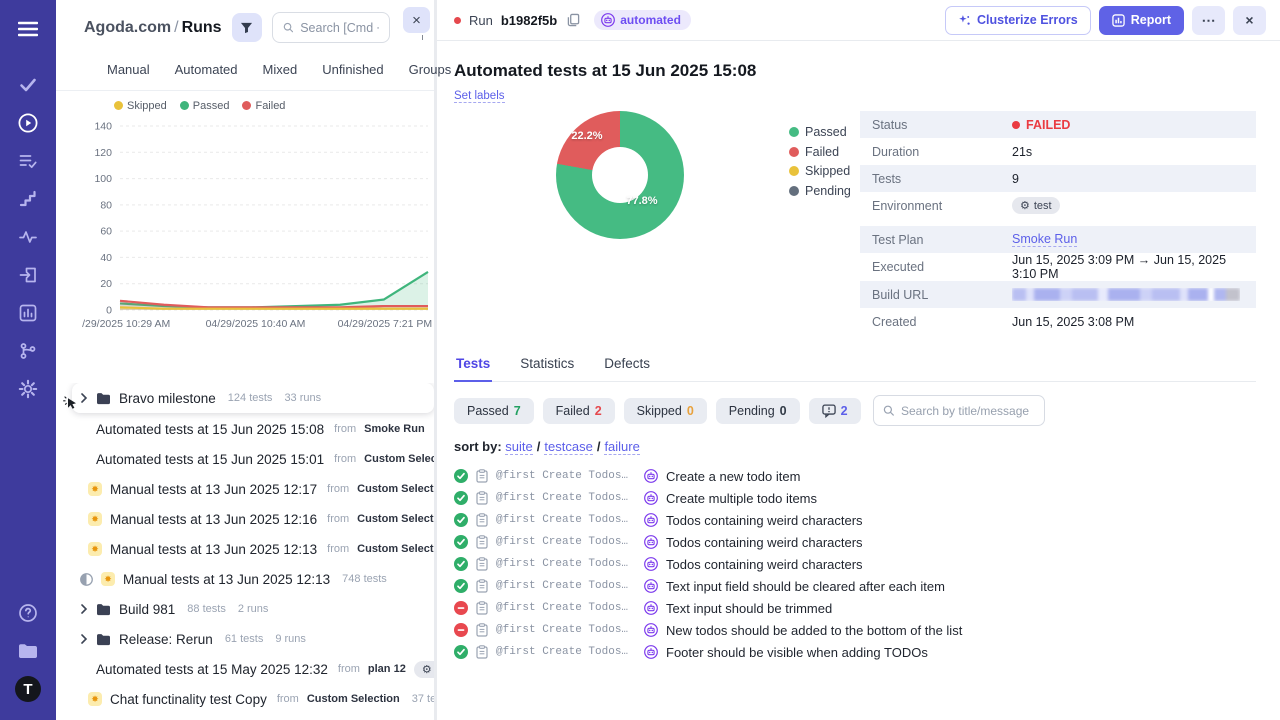  What do you see at coordinates (1058, 294) in the screenshot?
I see `detail-row-build-url: Build URL` at bounding box center [1058, 294].